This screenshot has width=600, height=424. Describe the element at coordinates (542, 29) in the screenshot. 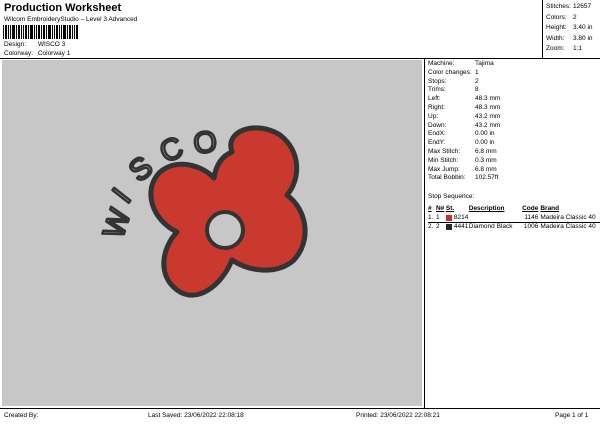

I see `stats-divider` at that location.